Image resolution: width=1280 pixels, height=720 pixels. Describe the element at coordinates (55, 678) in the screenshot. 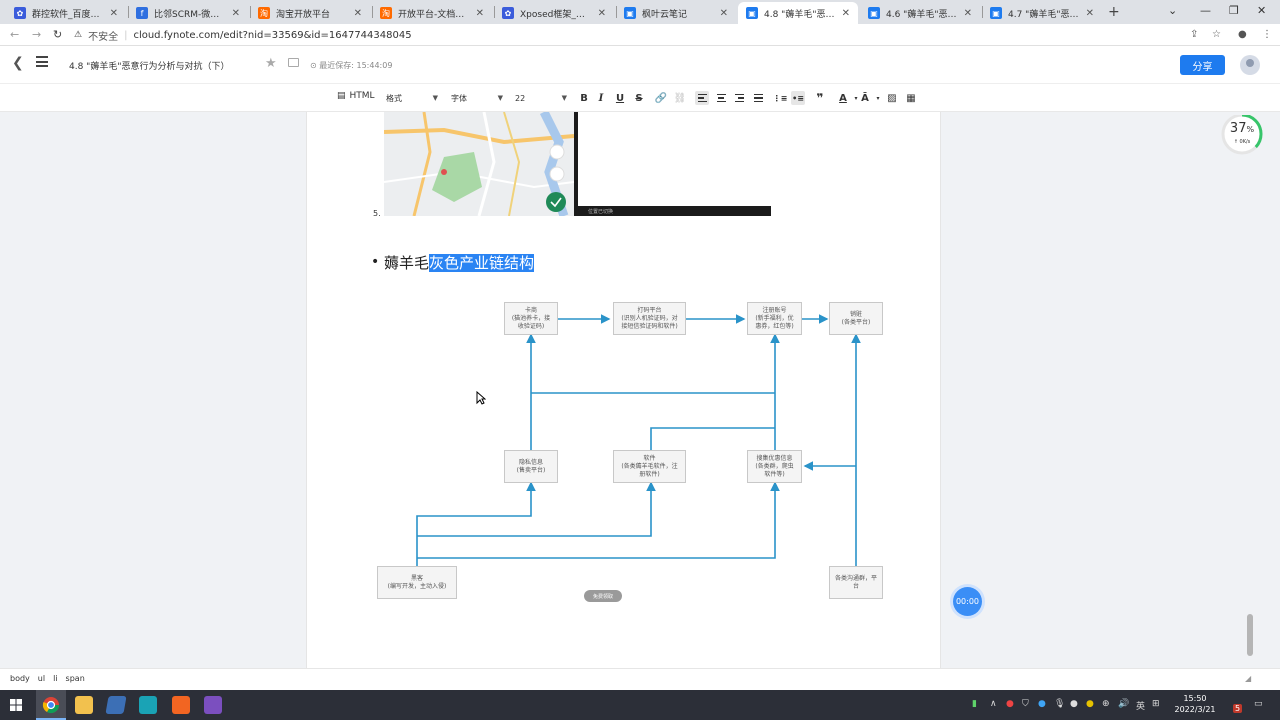

I see `path-crumb: li` at that location.